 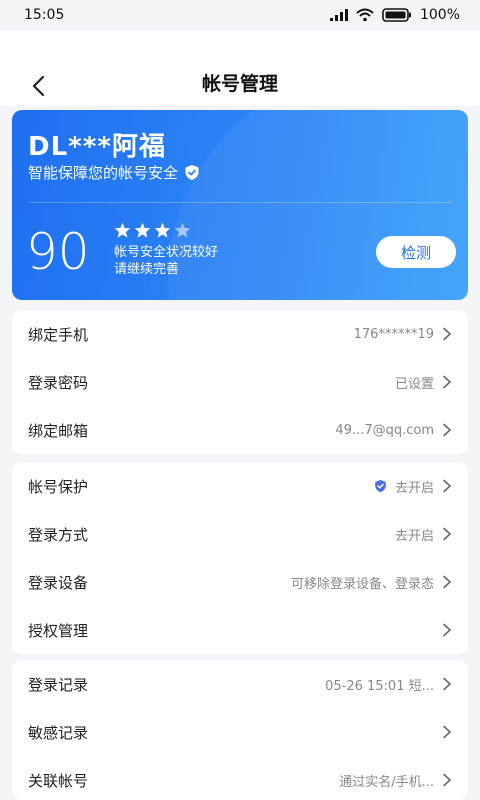 What do you see at coordinates (239, 83) in the screenshot?
I see `page-title: 帐号管理` at bounding box center [239, 83].